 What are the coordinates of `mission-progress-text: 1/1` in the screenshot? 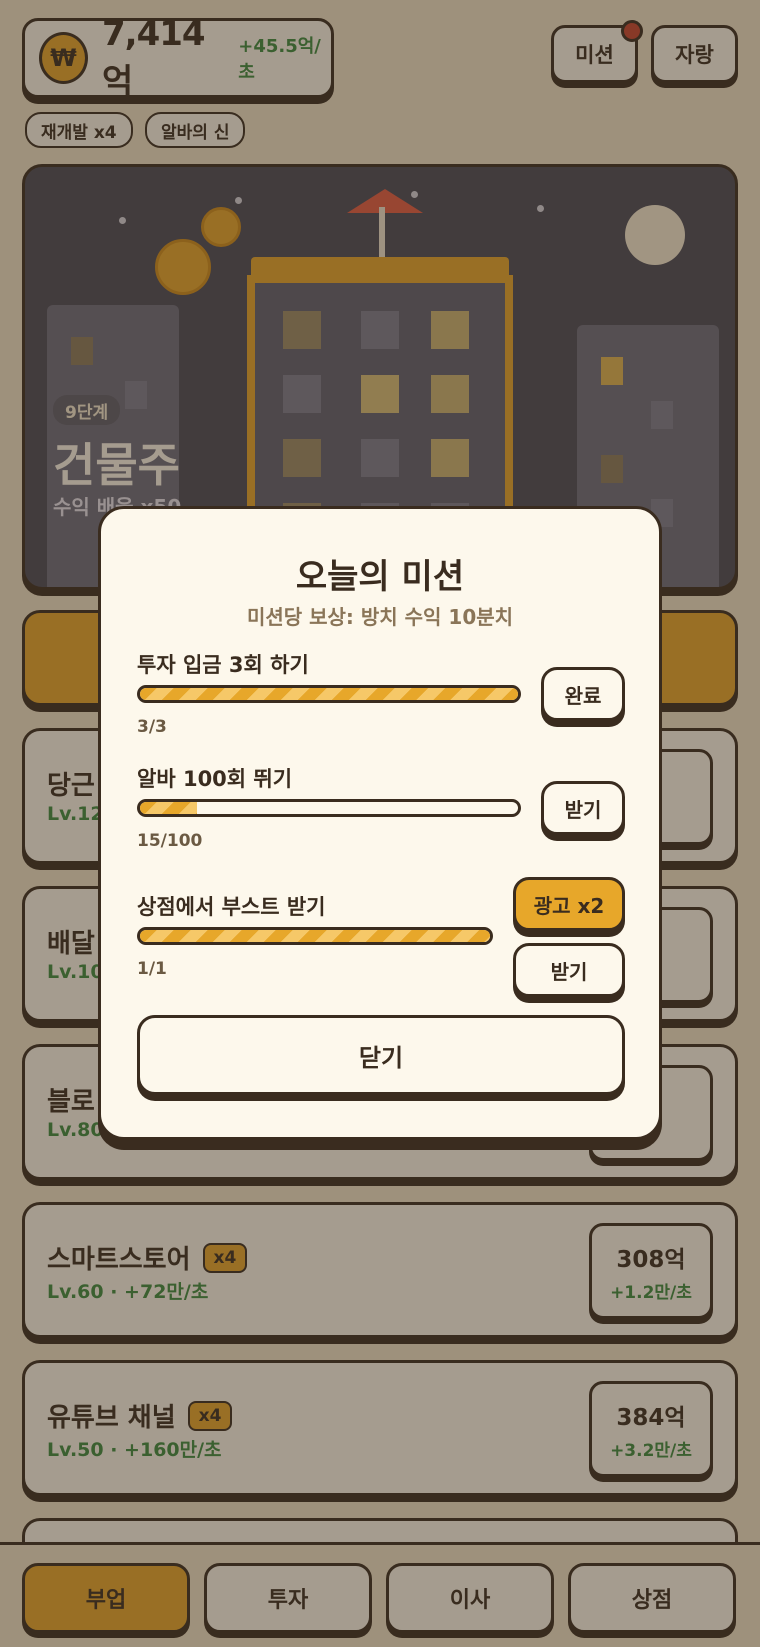 It's located at (152, 969).